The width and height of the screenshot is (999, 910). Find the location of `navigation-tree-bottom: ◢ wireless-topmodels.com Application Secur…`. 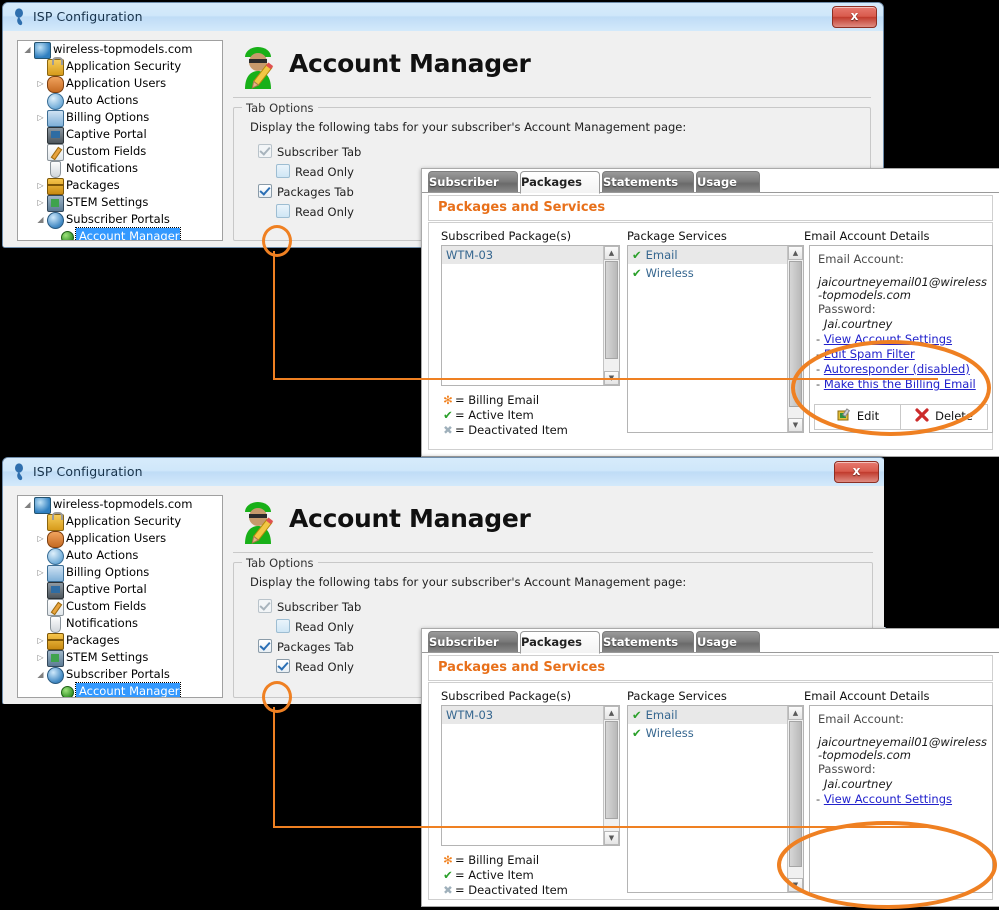

navigation-tree-bottom: ◢ wireless-topmodels.com Application Secur… is located at coordinates (120, 596).